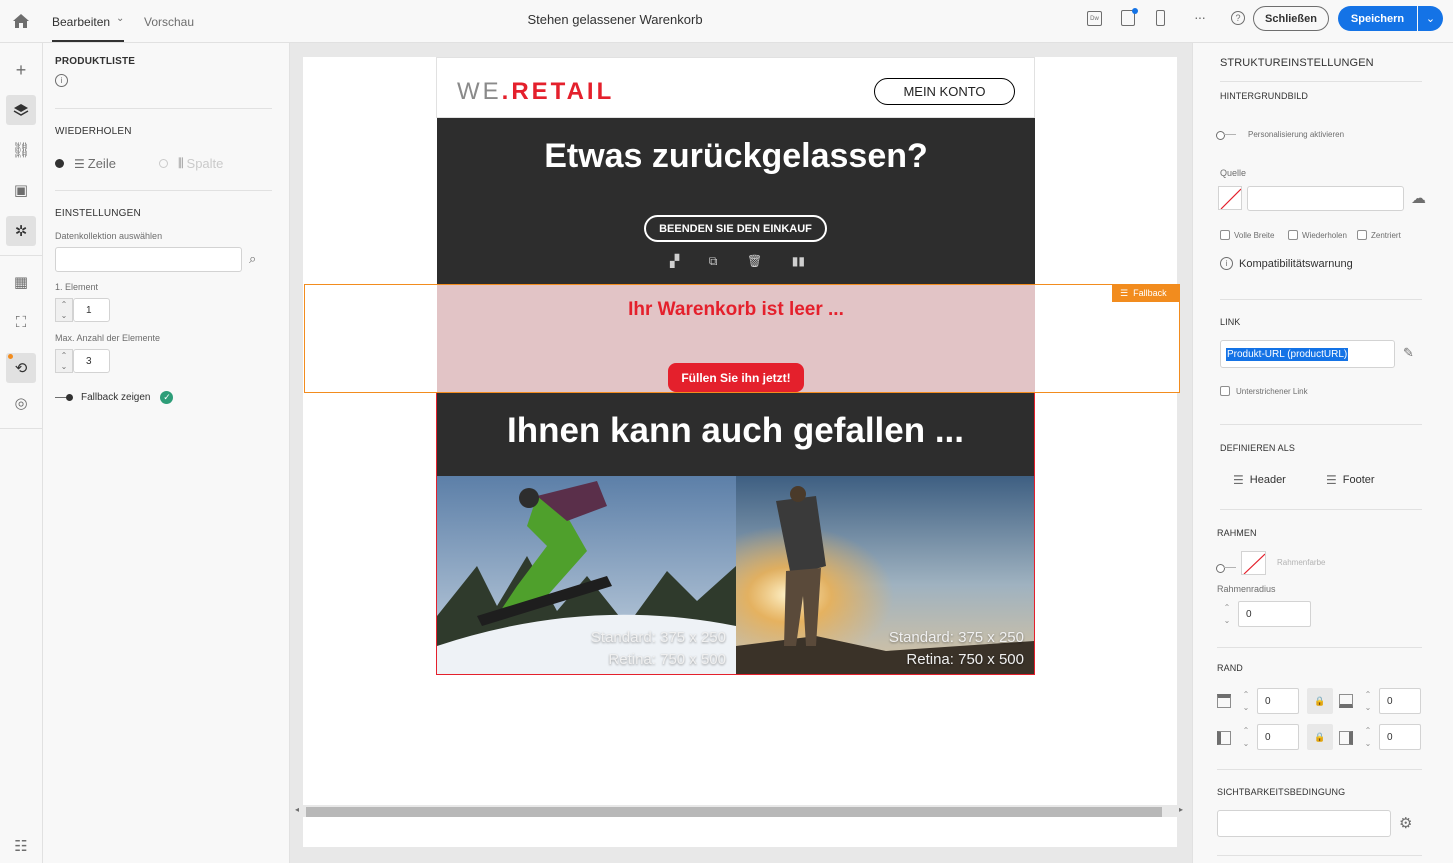 The height and width of the screenshot is (863, 1453). I want to click on logo-retail: RETAIL, so click(563, 91).